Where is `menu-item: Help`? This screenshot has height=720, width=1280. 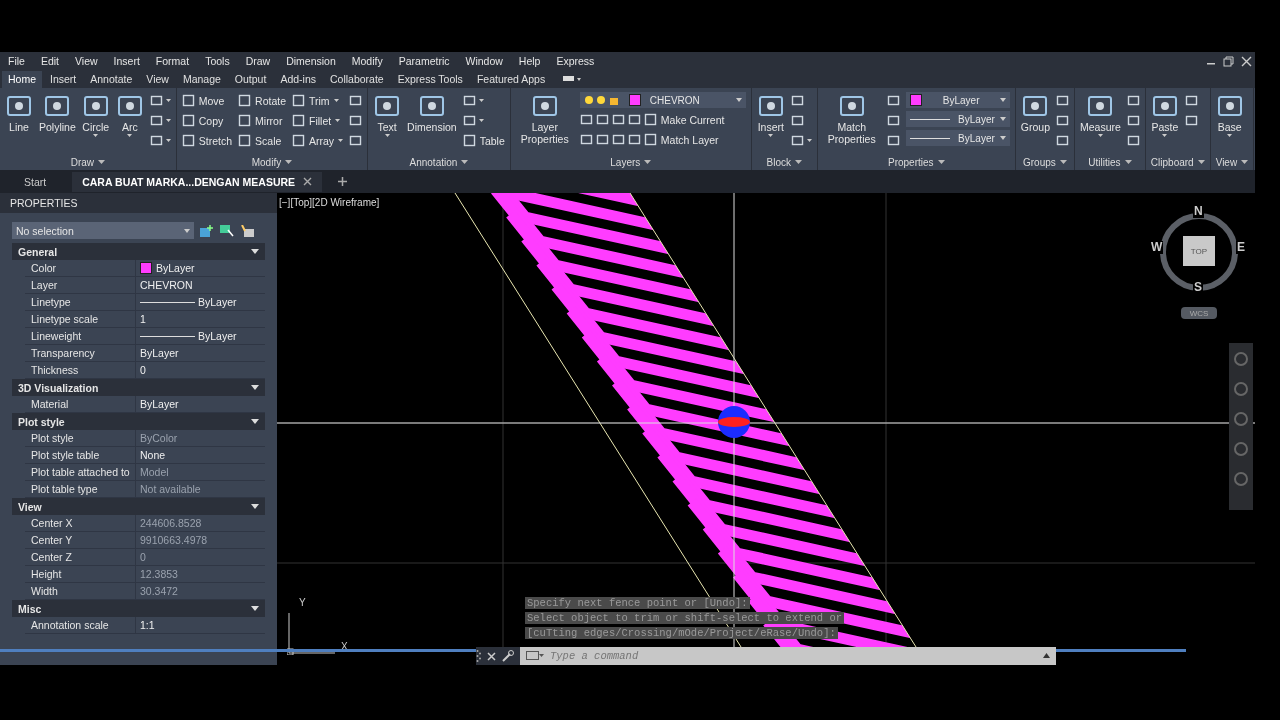
menu-item: Help is located at coordinates (529, 61).